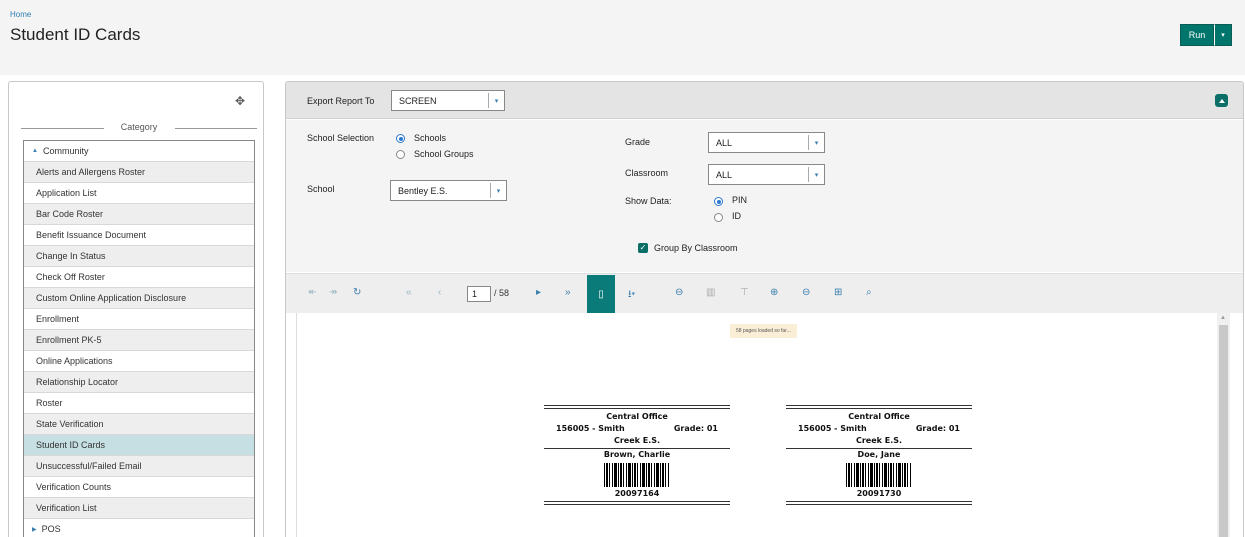 This screenshot has height=537, width=1245. What do you see at coordinates (430, 138) in the screenshot?
I see `radio-schools-label: Schools` at bounding box center [430, 138].